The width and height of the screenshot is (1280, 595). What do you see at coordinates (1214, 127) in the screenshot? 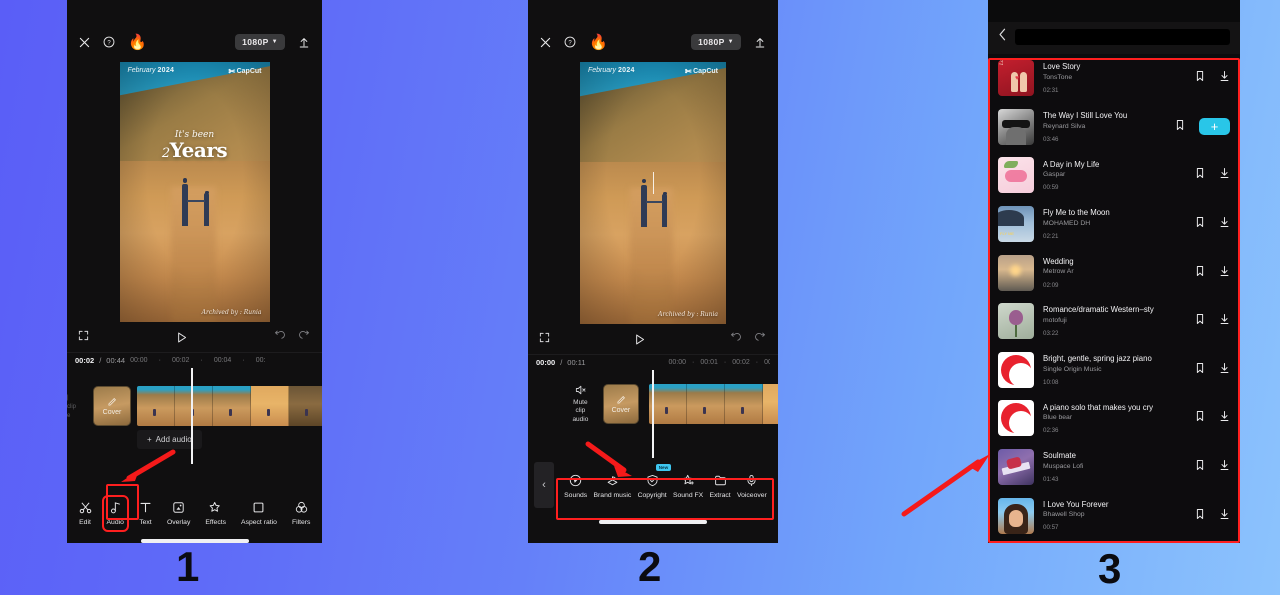
I see `add-to-timeline-button: +` at bounding box center [1214, 127].